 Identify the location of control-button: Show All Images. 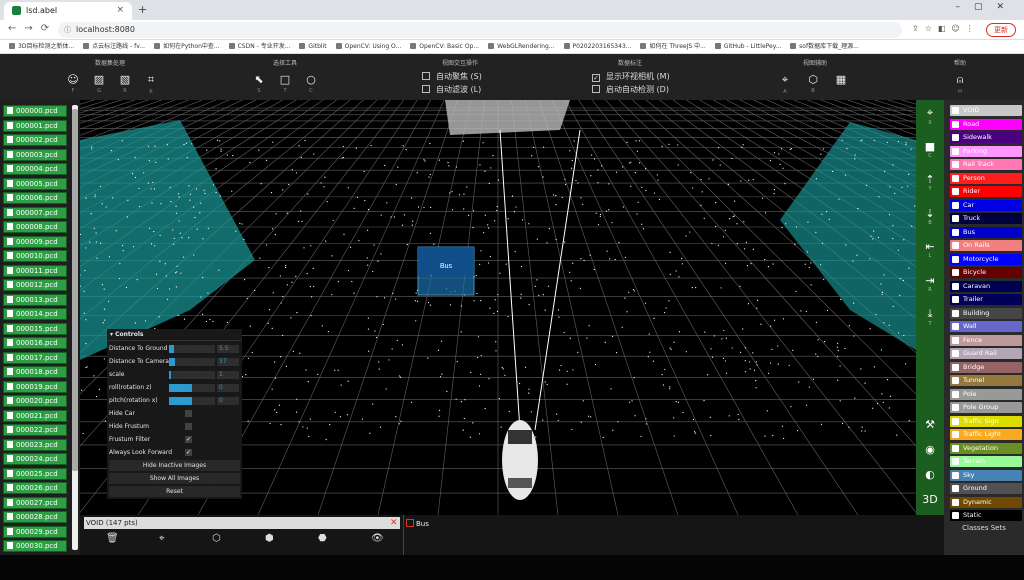
(174, 478).